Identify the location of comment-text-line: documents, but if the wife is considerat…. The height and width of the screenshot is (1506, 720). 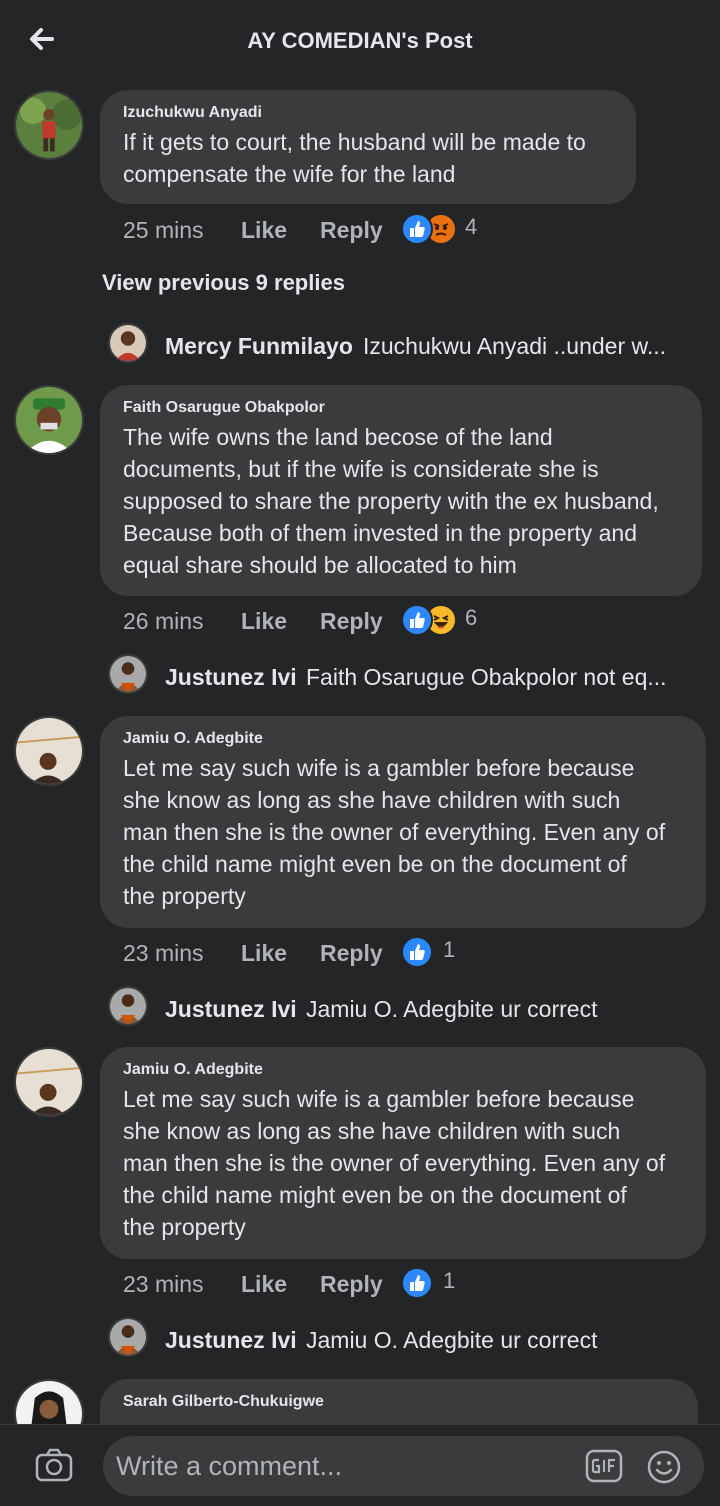
(361, 469).